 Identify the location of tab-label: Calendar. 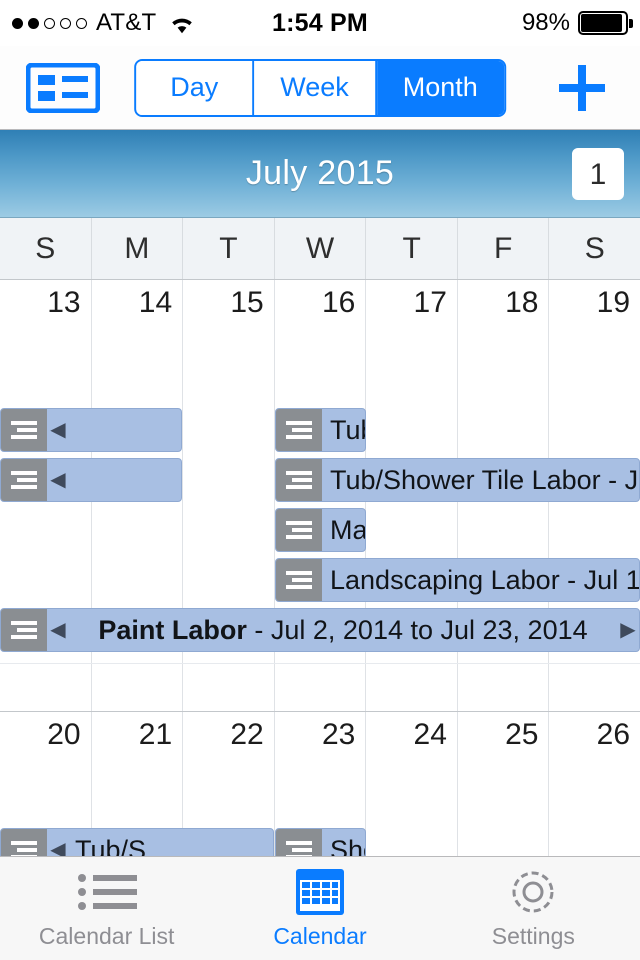
(320, 936).